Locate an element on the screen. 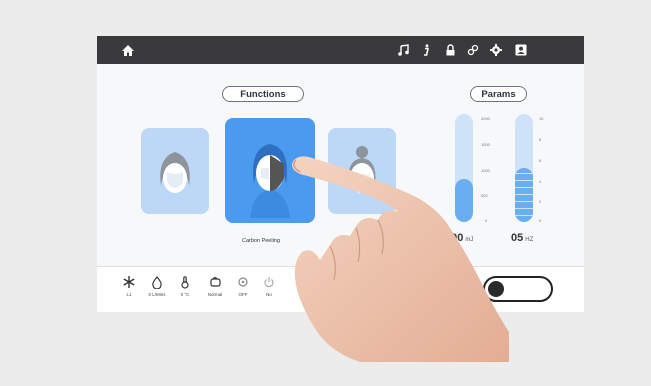 This screenshot has height=386, width=651. aim-control: OFF is located at coordinates (243, 286).